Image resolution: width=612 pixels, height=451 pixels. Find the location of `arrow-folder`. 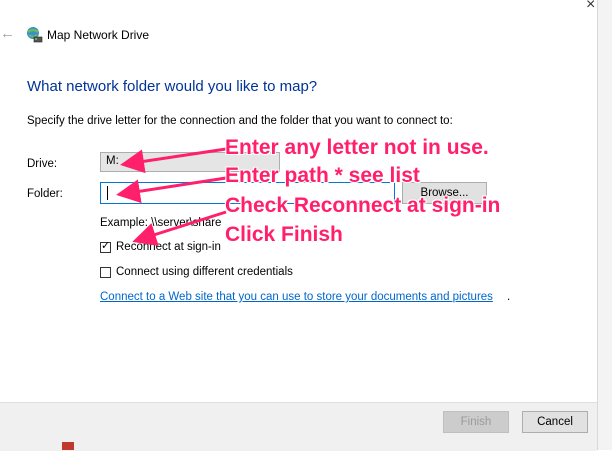

arrow-folder is located at coordinates (171, 190).